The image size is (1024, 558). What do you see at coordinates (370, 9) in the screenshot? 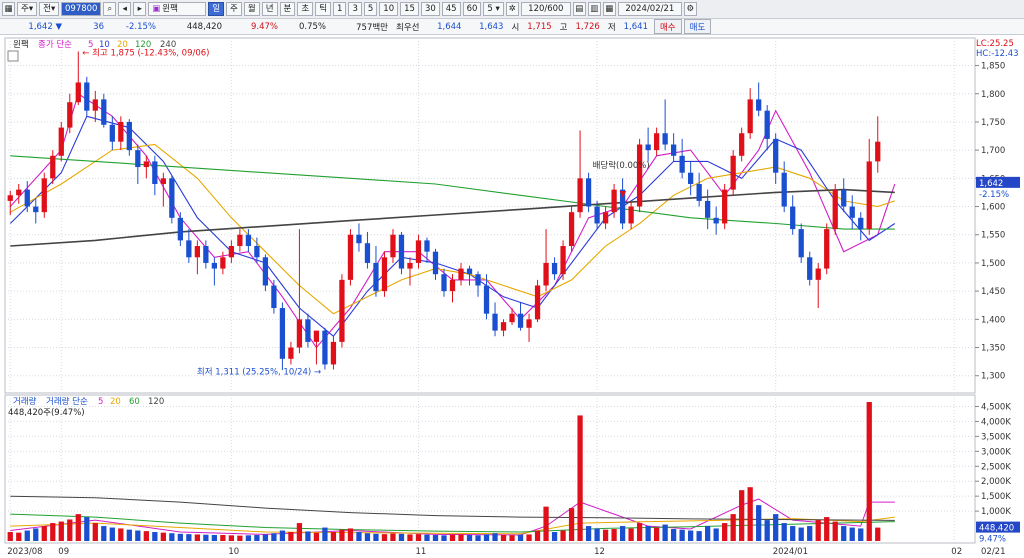
I see `minute-option-5: 5` at bounding box center [370, 9].